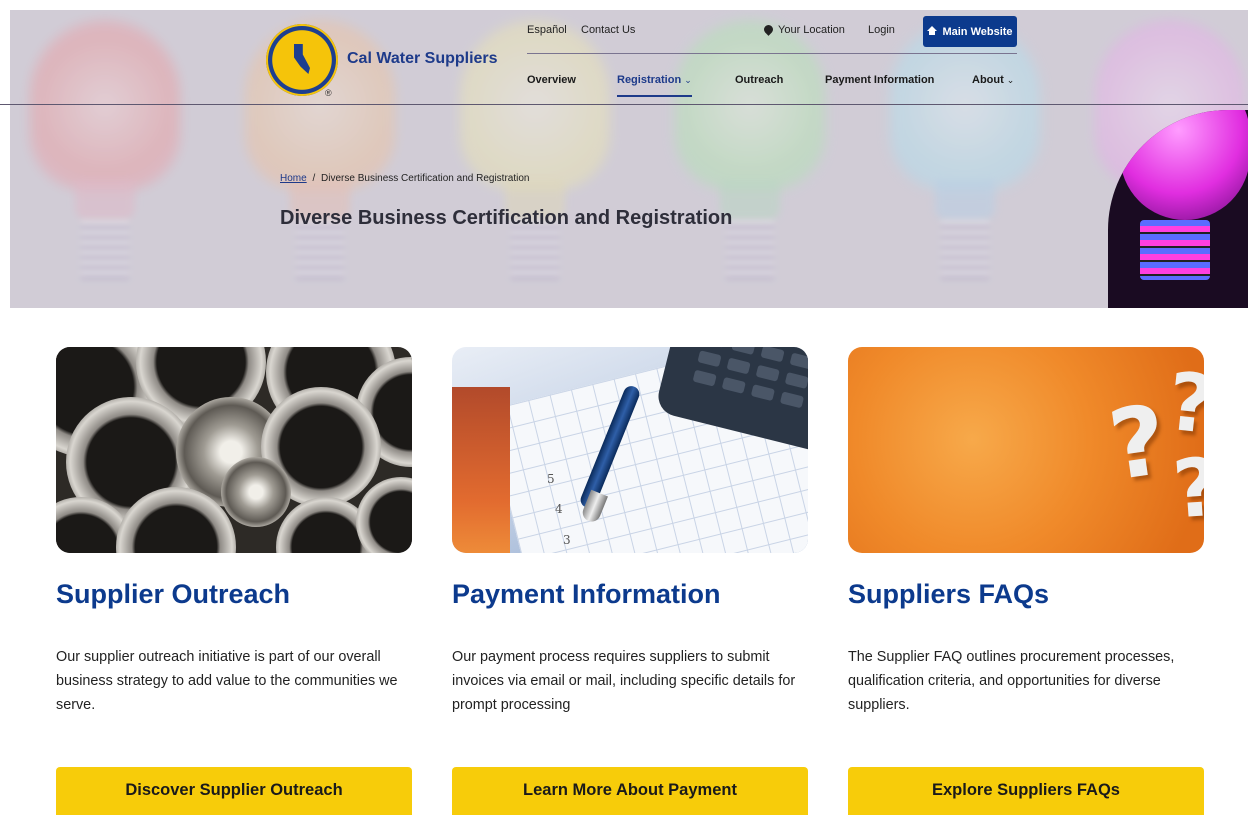 The height and width of the screenshot is (815, 1248). What do you see at coordinates (881, 30) in the screenshot?
I see `login-link: Login` at bounding box center [881, 30].